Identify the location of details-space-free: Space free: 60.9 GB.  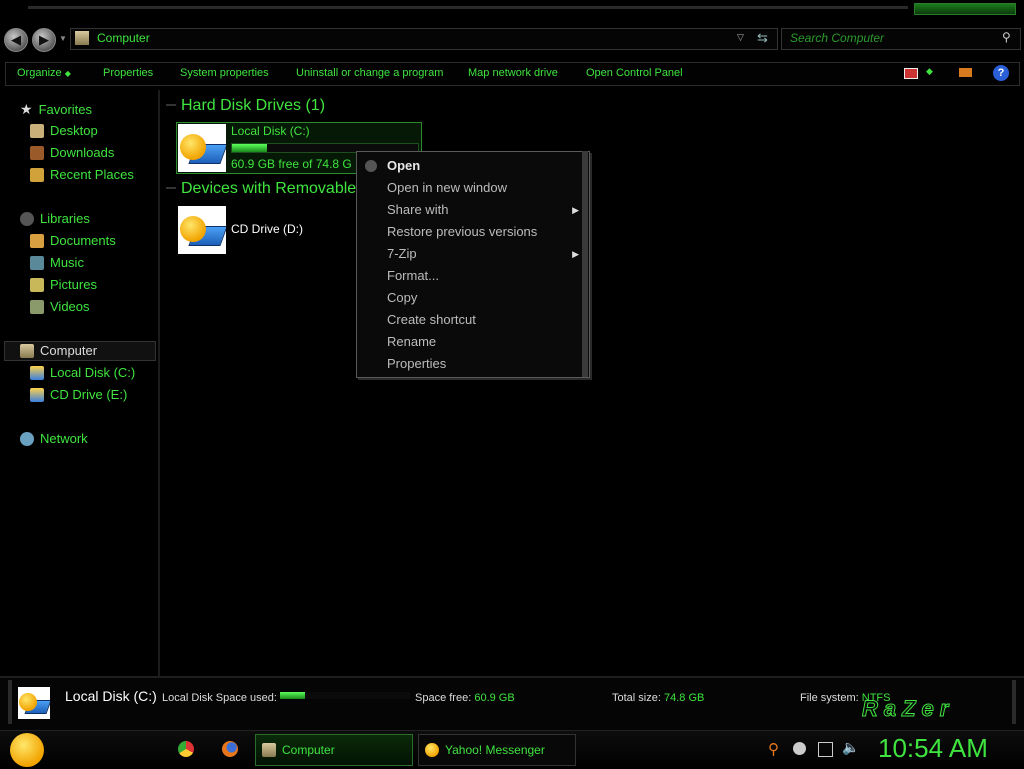
(465, 698).